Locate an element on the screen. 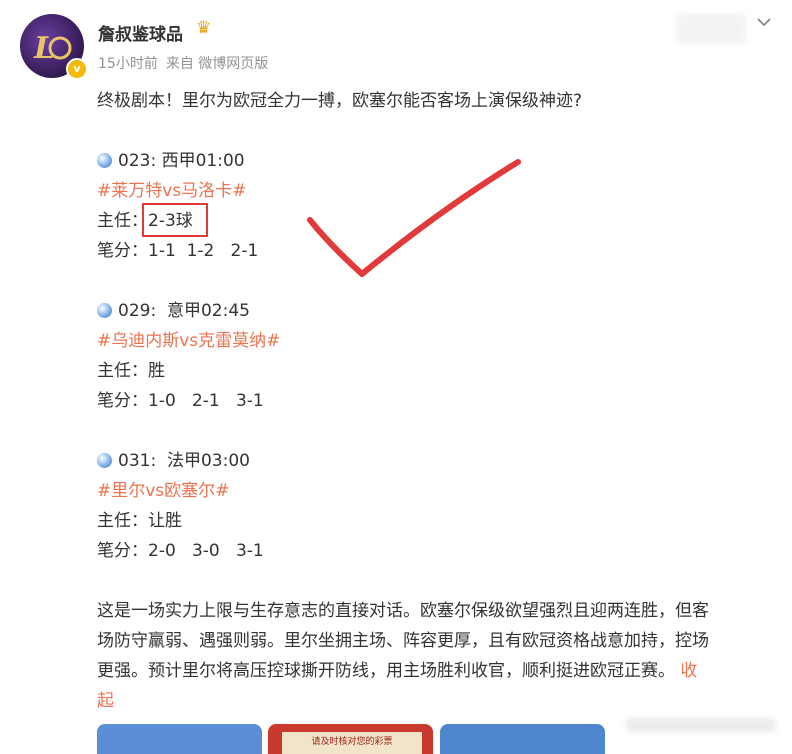 This screenshot has width=792, height=754. check-mark-annotation is located at coordinates (414, 218).